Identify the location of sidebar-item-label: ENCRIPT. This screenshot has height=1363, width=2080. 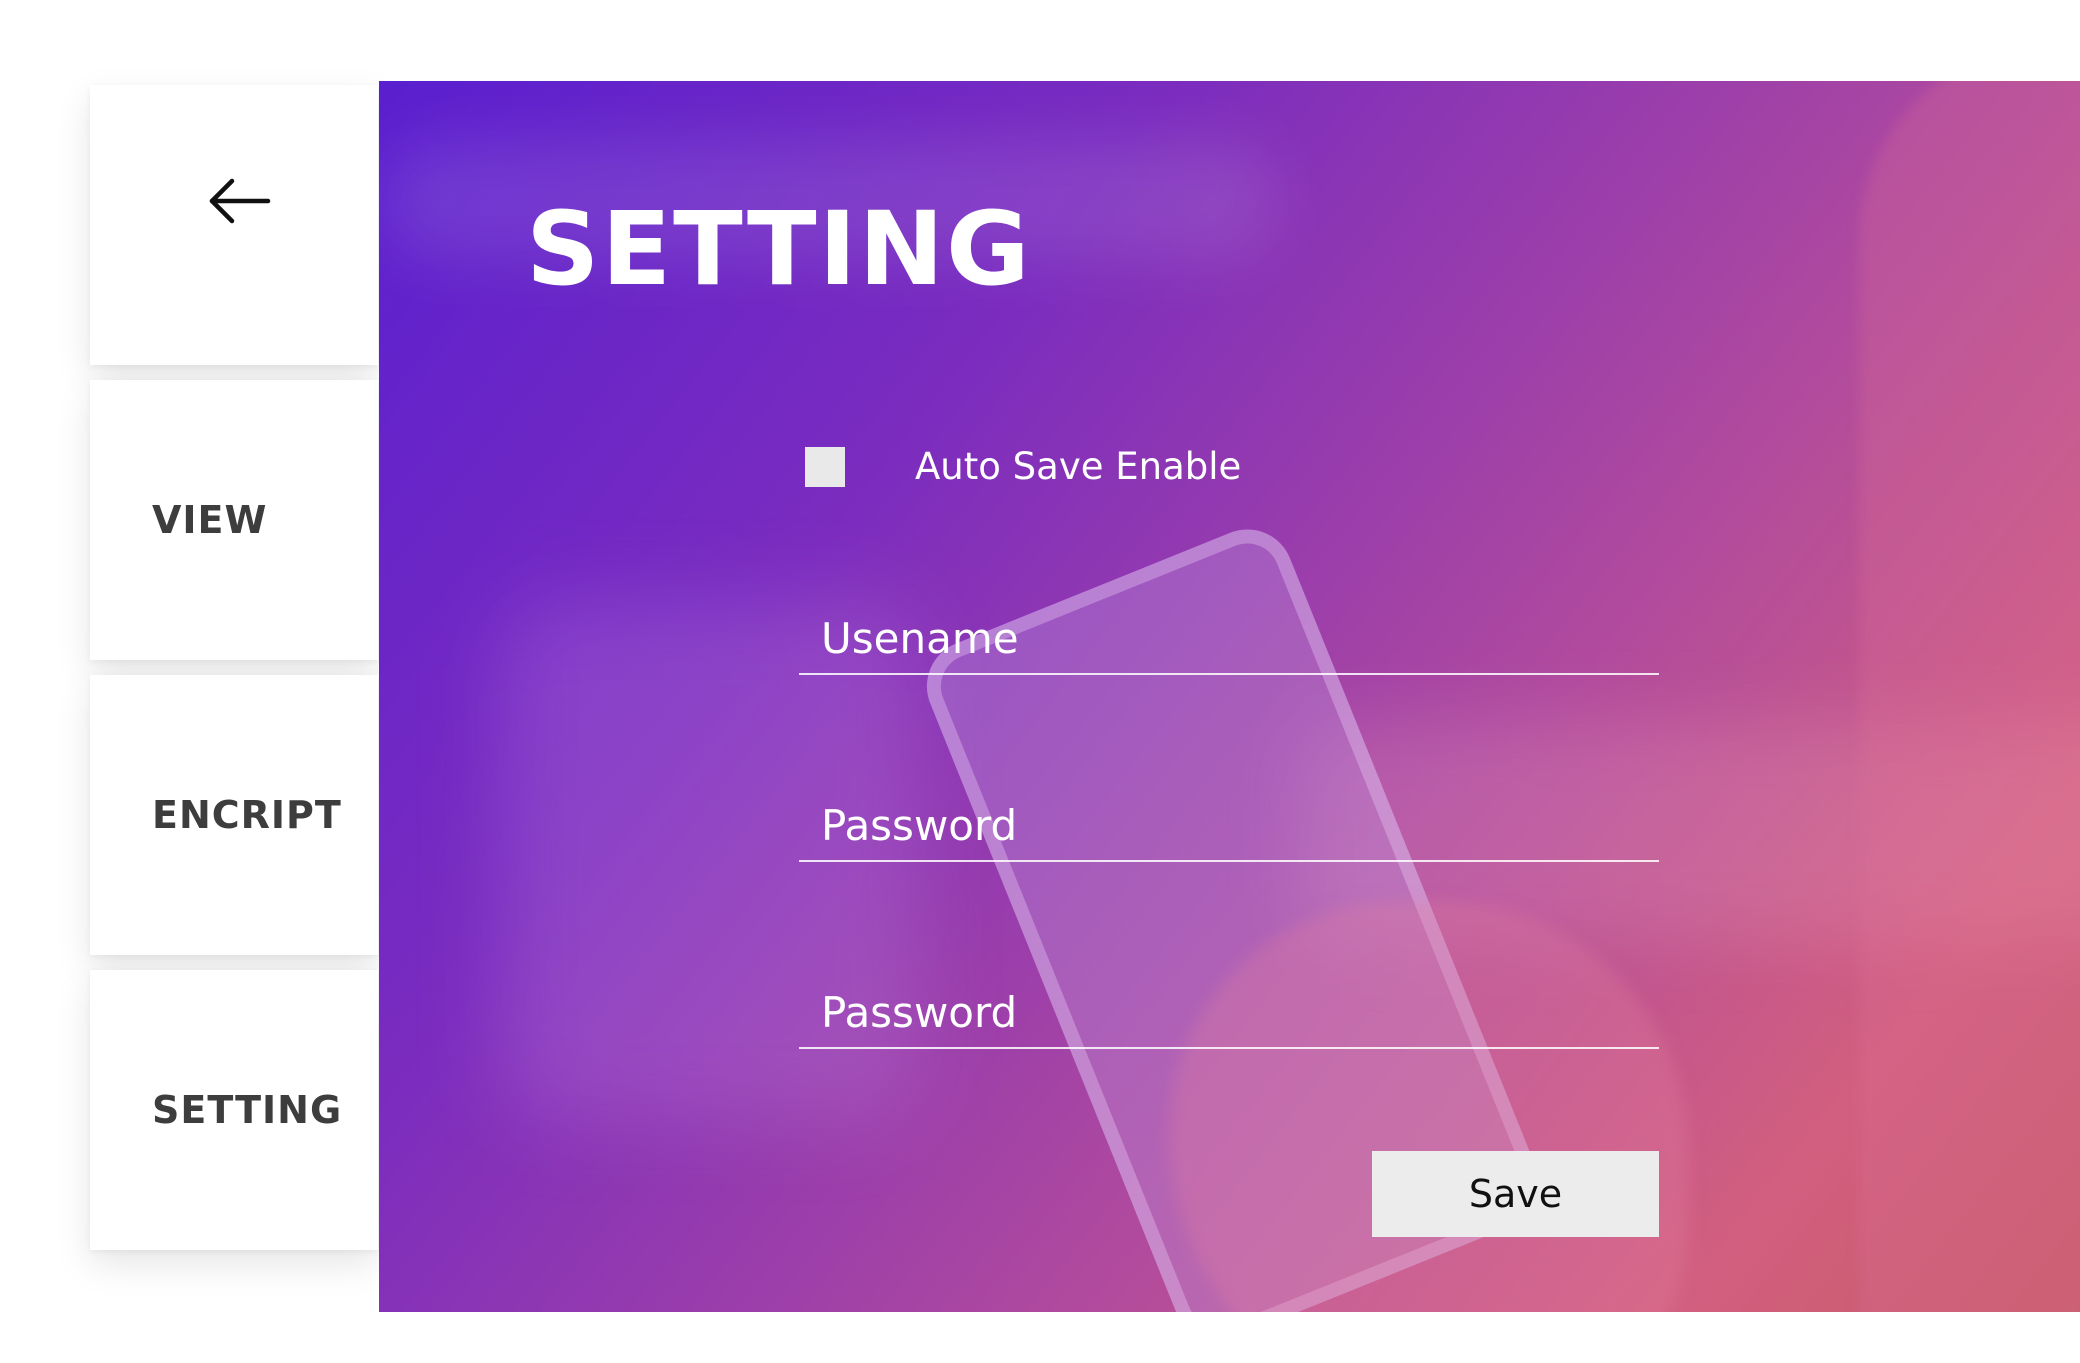
(247, 815).